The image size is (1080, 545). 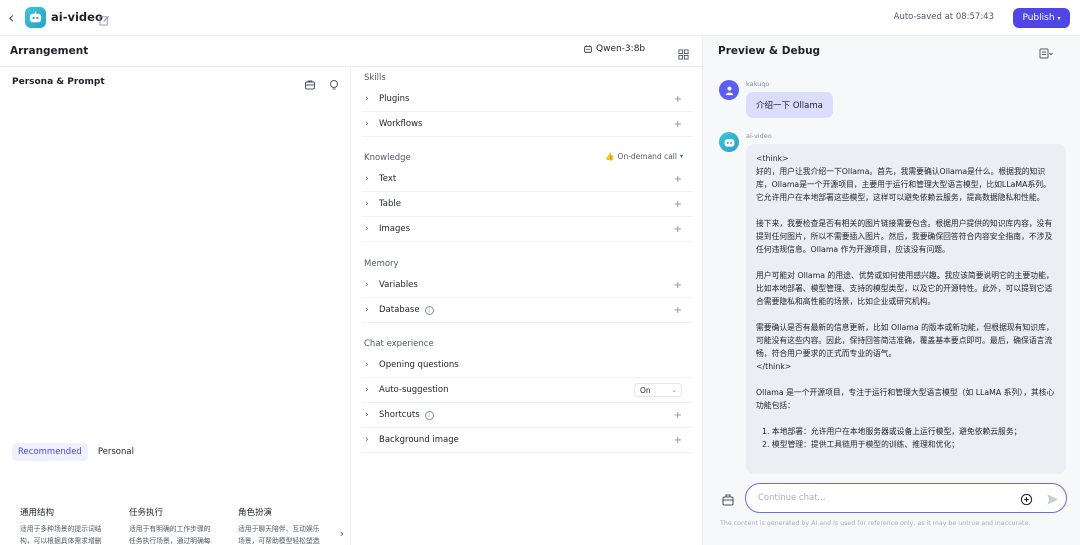 What do you see at coordinates (399, 415) in the screenshot?
I see `row-label: Shortcuts` at bounding box center [399, 415].